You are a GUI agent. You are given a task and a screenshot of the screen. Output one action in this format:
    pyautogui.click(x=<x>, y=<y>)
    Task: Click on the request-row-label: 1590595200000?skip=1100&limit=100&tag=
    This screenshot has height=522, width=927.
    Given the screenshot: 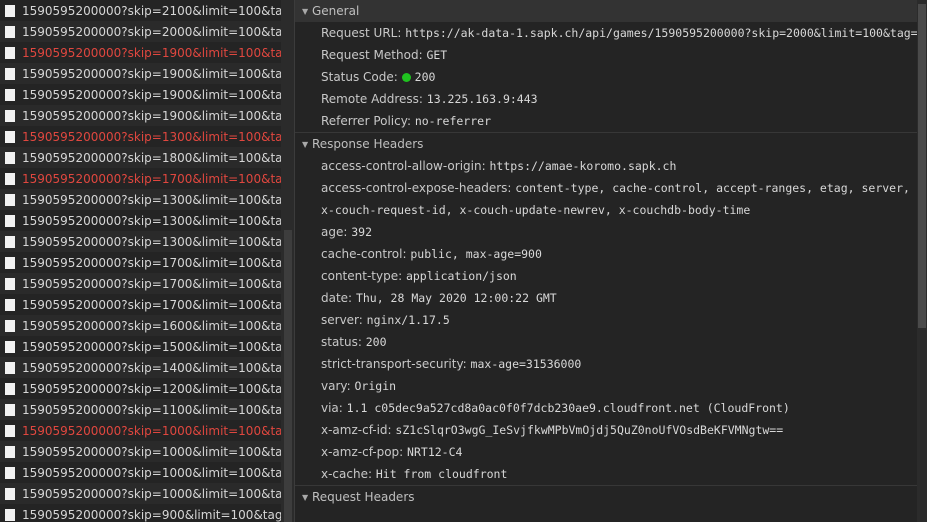 What is the action you would take?
    pyautogui.click(x=151, y=409)
    